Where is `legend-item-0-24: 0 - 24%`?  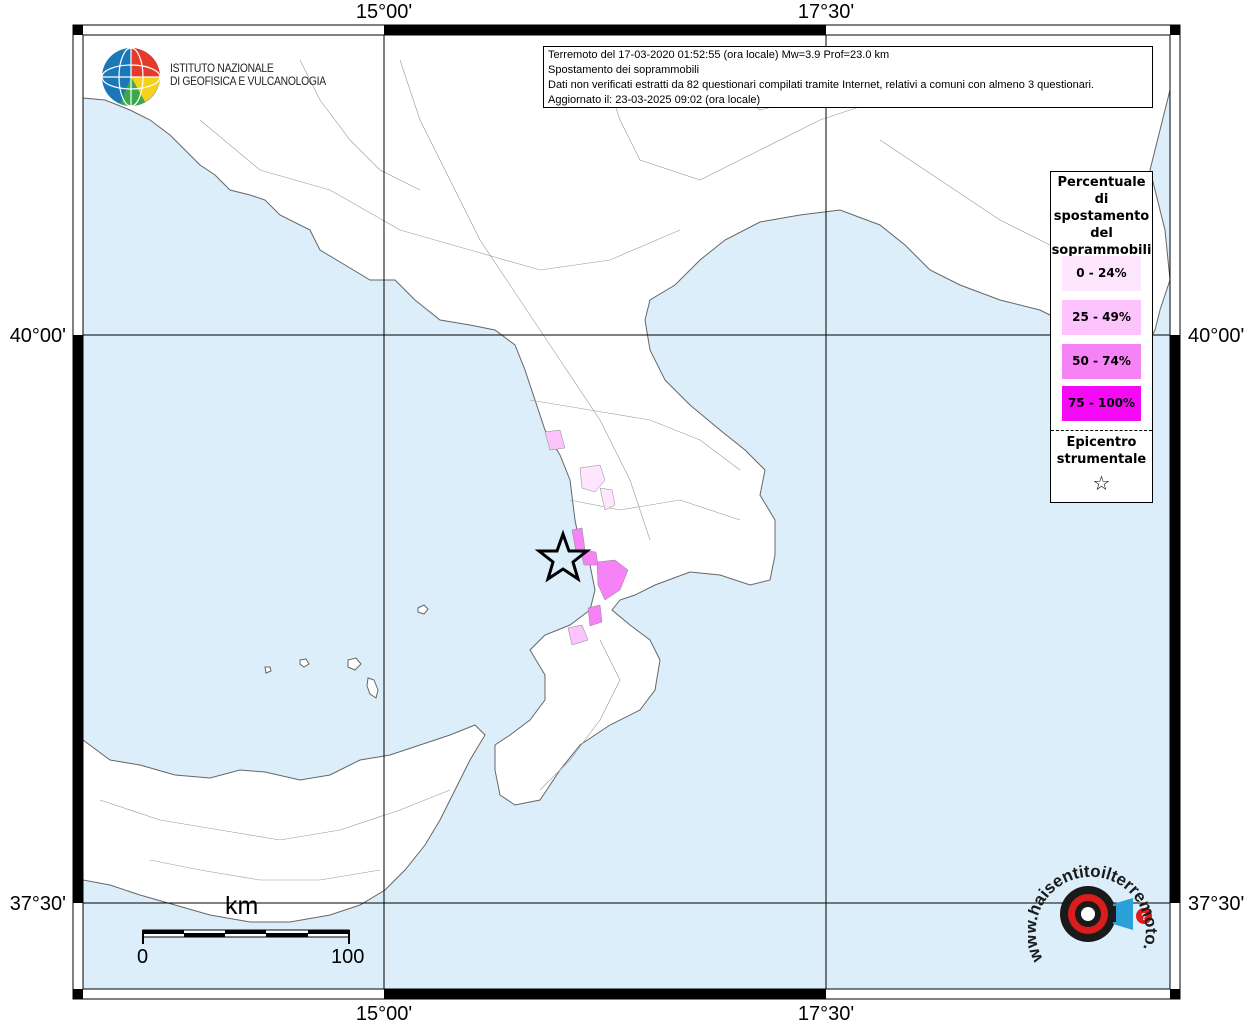
legend-item-0-24: 0 - 24% is located at coordinates (1101, 273).